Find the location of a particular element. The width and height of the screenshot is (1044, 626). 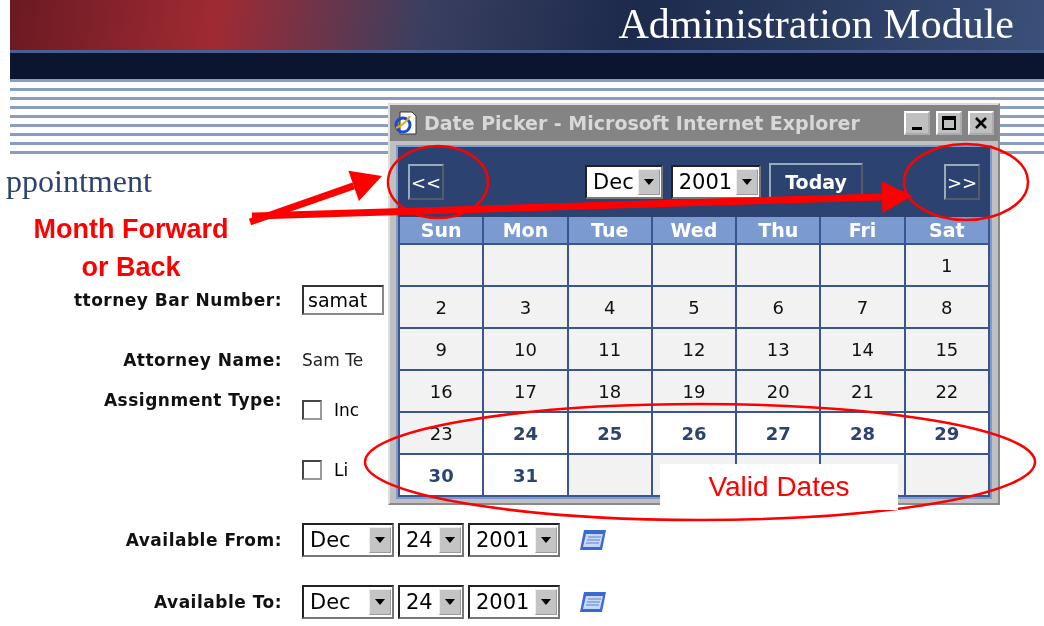

maximize-button is located at coordinates (949, 123).